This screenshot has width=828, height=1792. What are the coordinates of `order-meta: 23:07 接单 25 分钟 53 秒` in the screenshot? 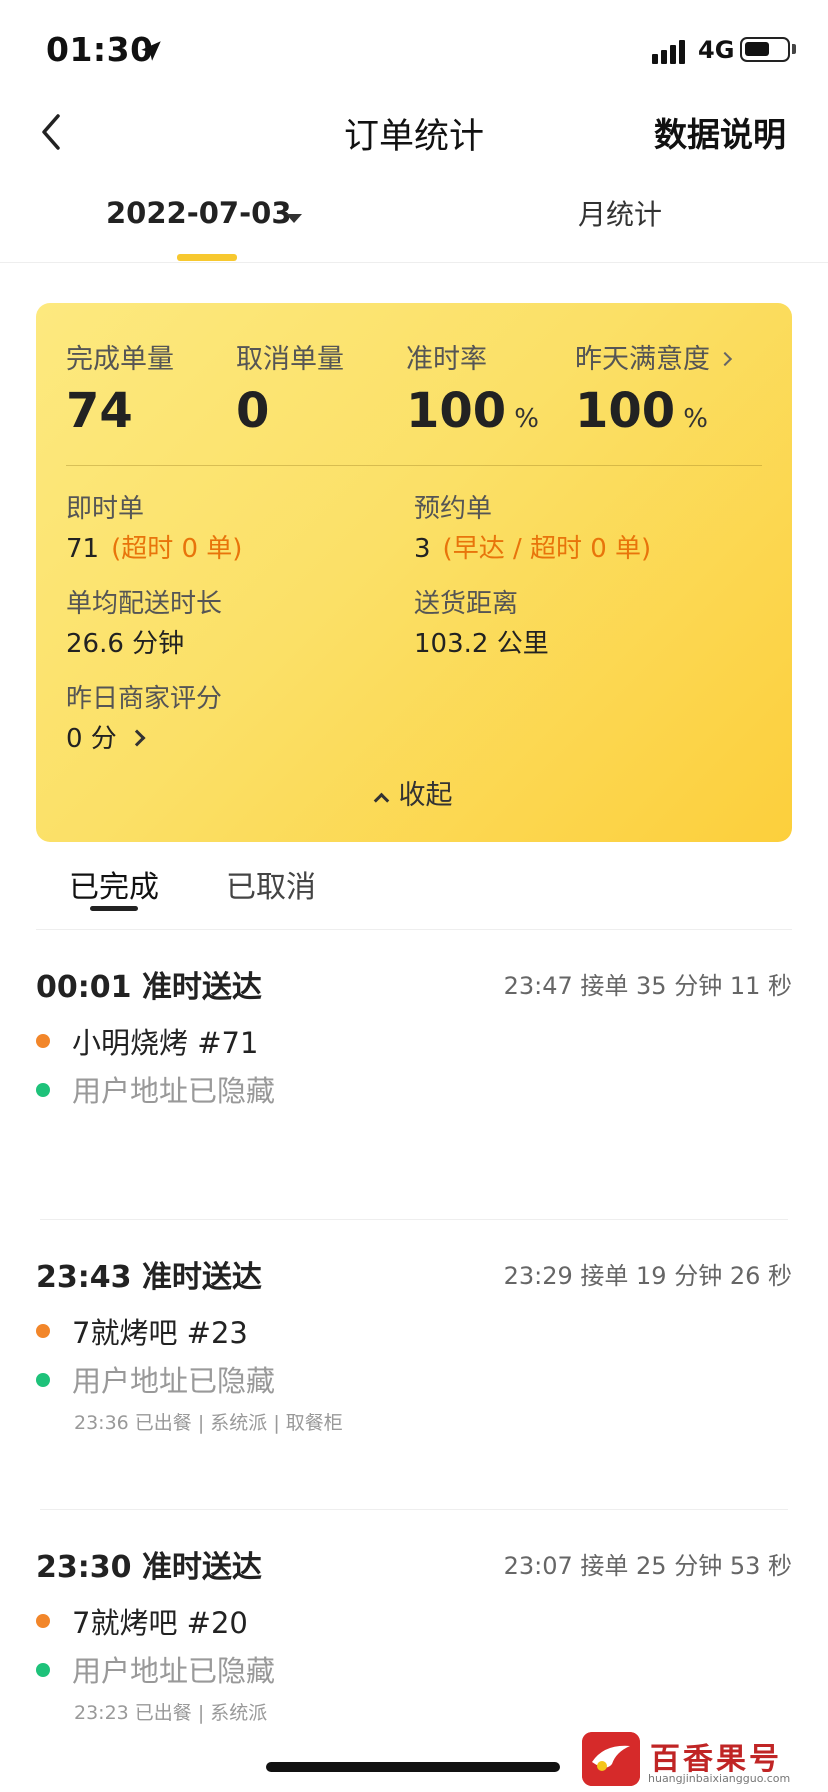 It's located at (647, 1566).